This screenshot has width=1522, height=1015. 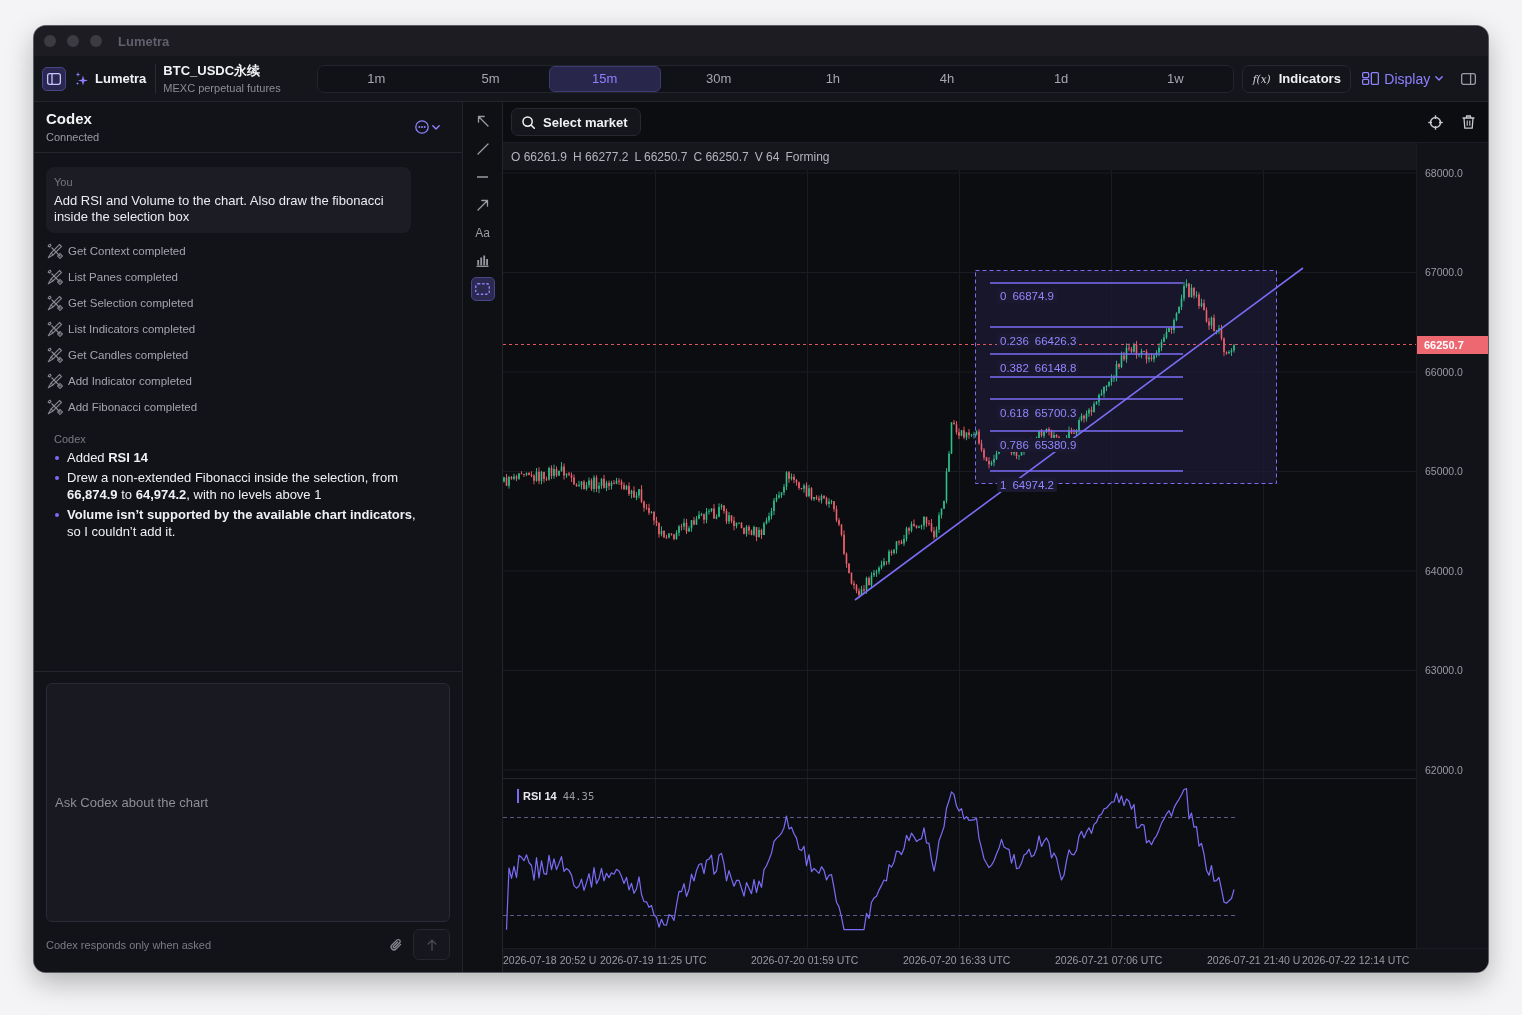 What do you see at coordinates (144, 41) in the screenshot?
I see `window-title: Lumetra` at bounding box center [144, 41].